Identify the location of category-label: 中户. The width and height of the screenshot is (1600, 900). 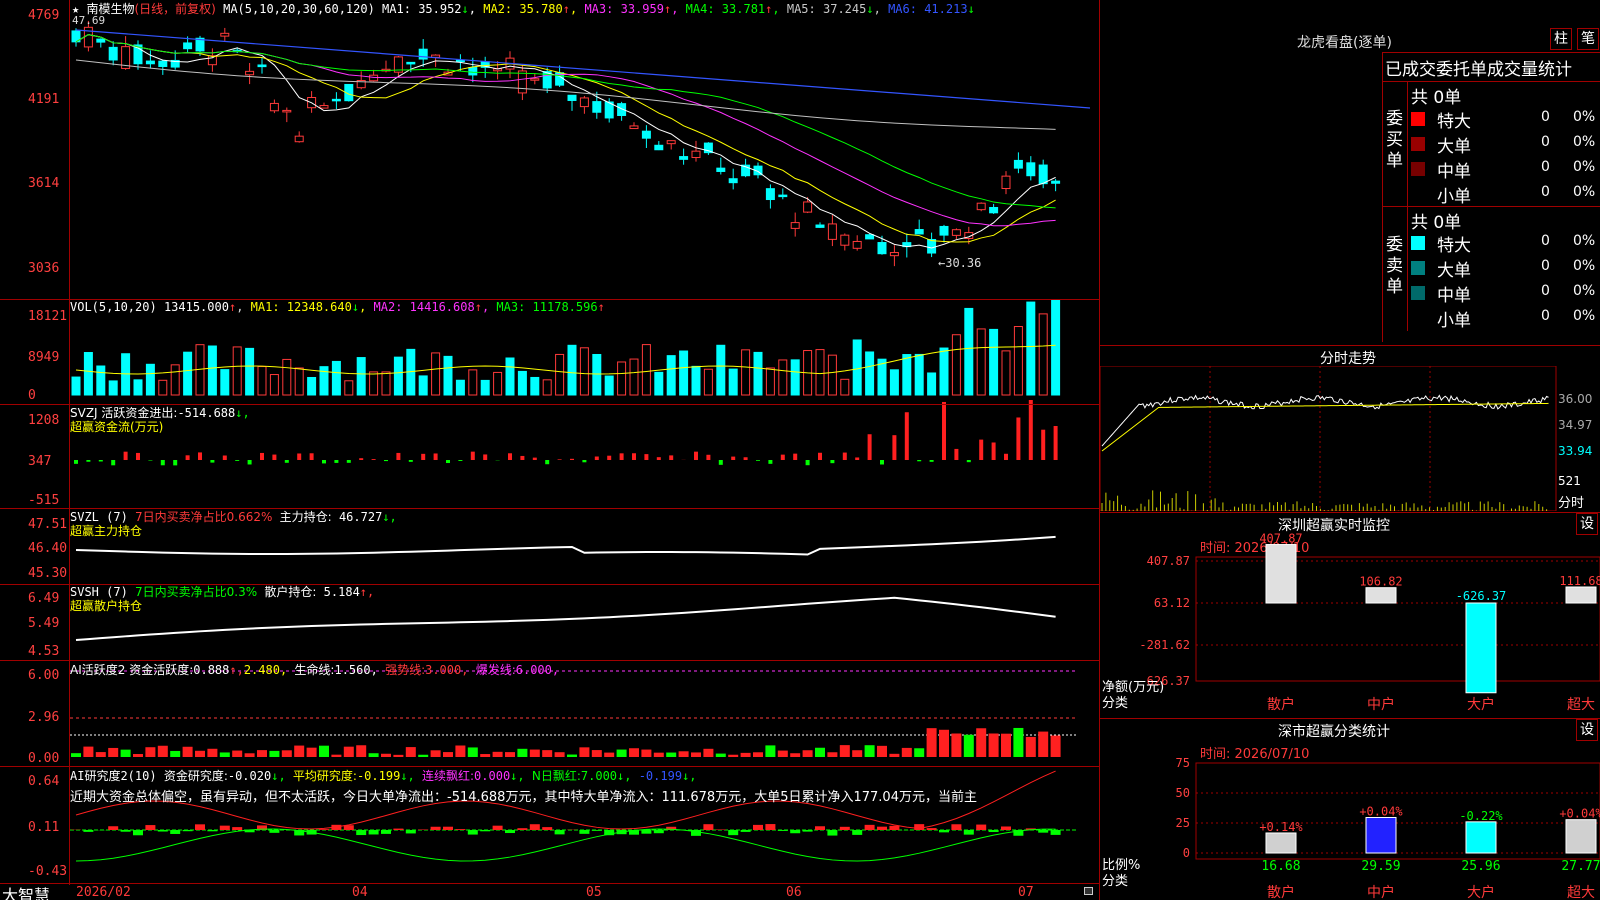
(1381, 704).